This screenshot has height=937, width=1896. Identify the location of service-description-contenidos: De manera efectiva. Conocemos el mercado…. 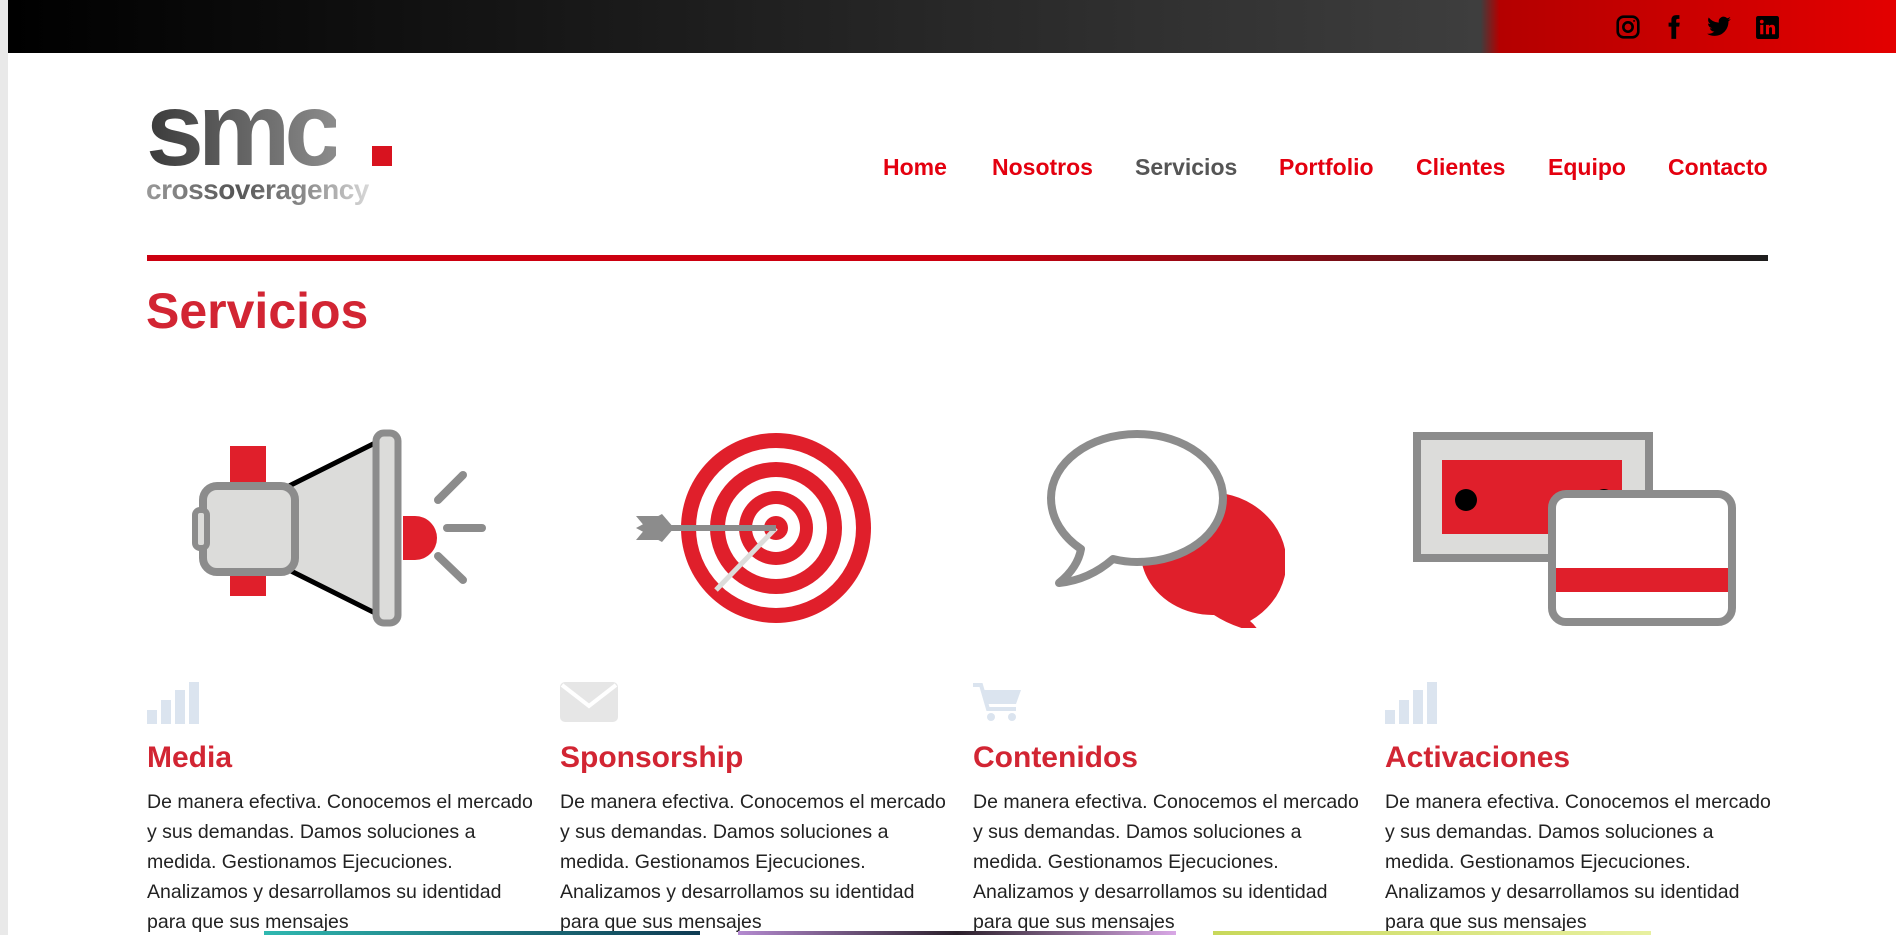
(1166, 862).